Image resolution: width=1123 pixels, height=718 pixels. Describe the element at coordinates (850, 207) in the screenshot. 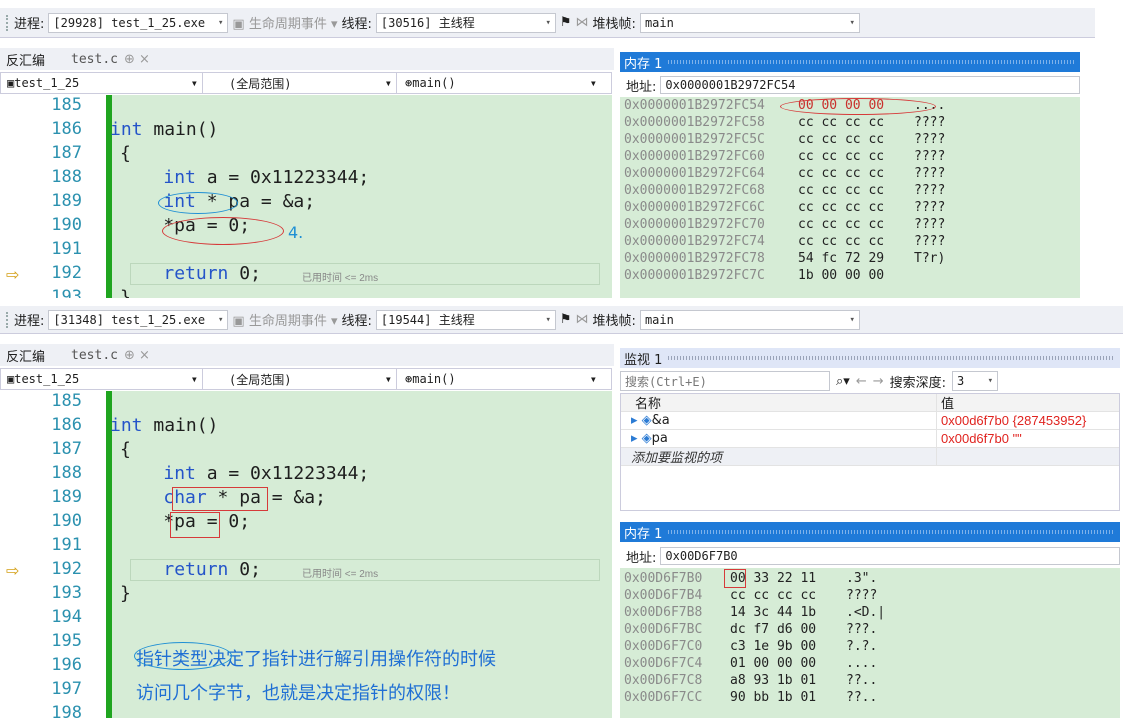

I see `memory-row: 0x0000001B2972FC6C cc cc cc cc????` at that location.